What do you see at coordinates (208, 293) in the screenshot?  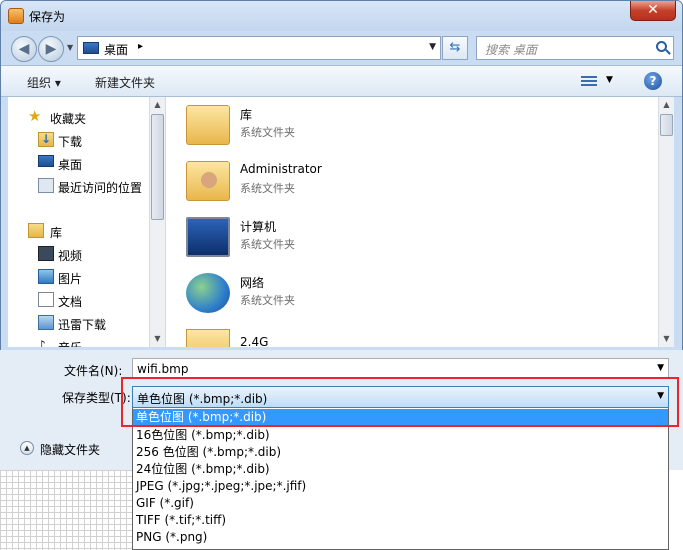 I see `network-icon` at bounding box center [208, 293].